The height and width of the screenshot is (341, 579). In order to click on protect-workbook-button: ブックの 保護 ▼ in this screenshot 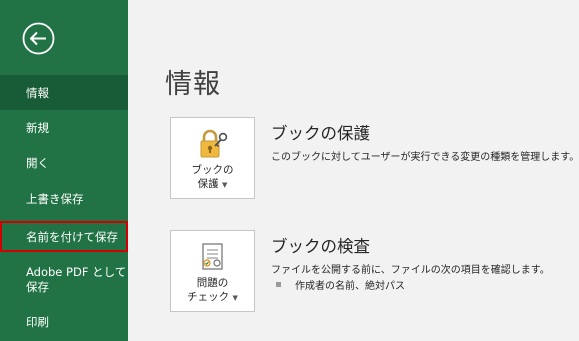, I will do `click(212, 158)`.